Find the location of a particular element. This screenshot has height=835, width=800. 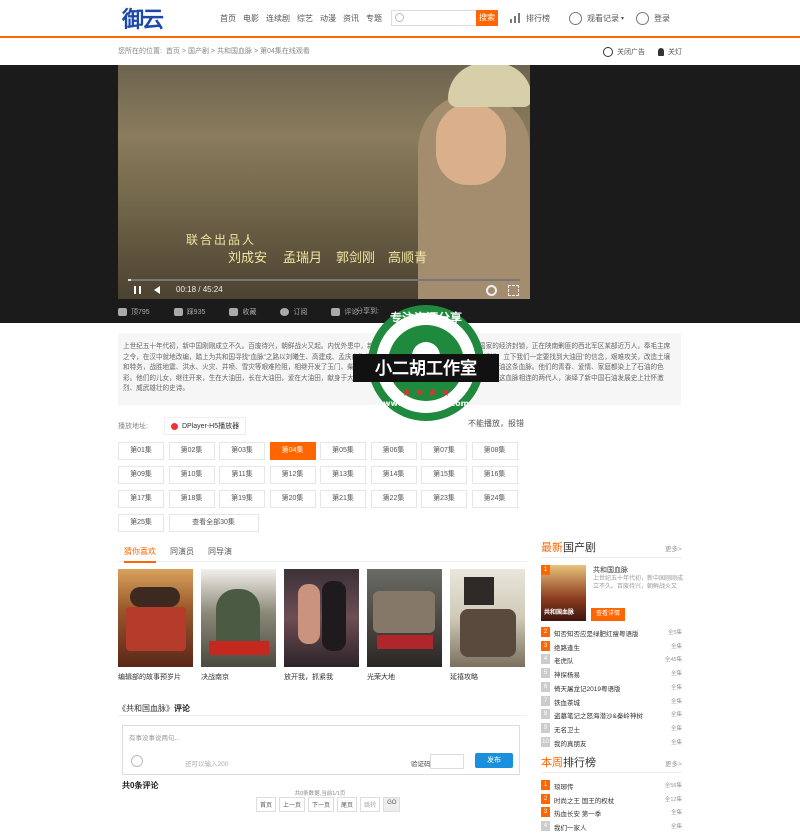

view-all-episodes-button: 查看全部30集 is located at coordinates (213, 523).